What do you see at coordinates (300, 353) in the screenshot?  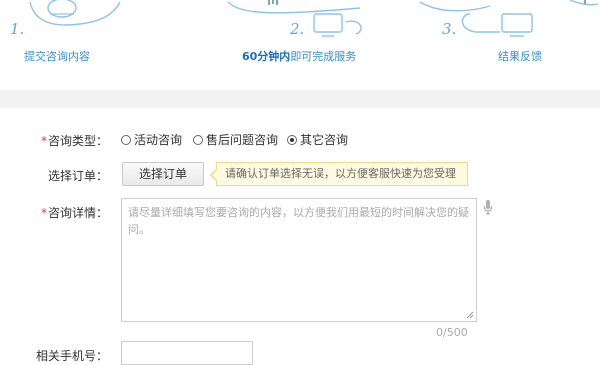 I see `phone-row: 相关手机号：` at bounding box center [300, 353].